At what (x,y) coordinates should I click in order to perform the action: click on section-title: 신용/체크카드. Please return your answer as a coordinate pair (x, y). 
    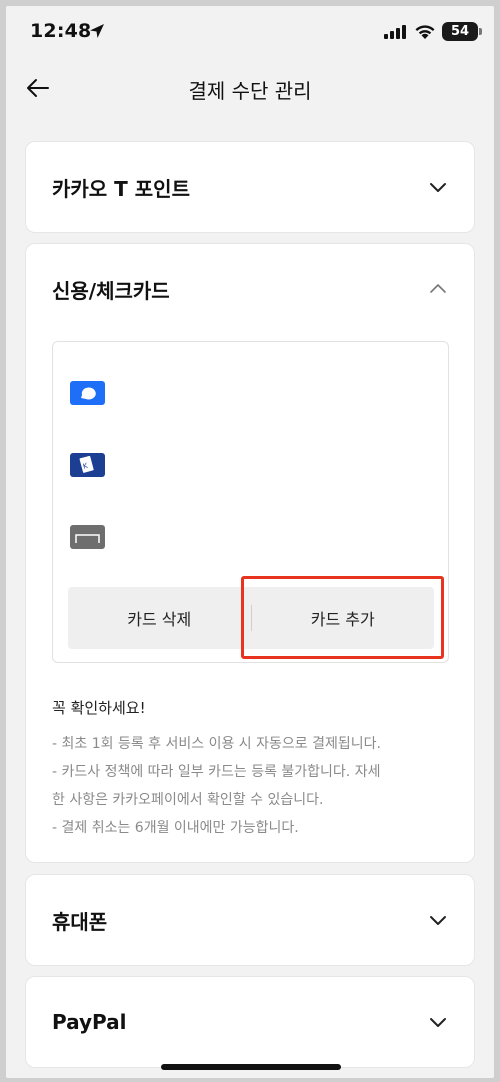
    Looking at the image, I should click on (111, 290).